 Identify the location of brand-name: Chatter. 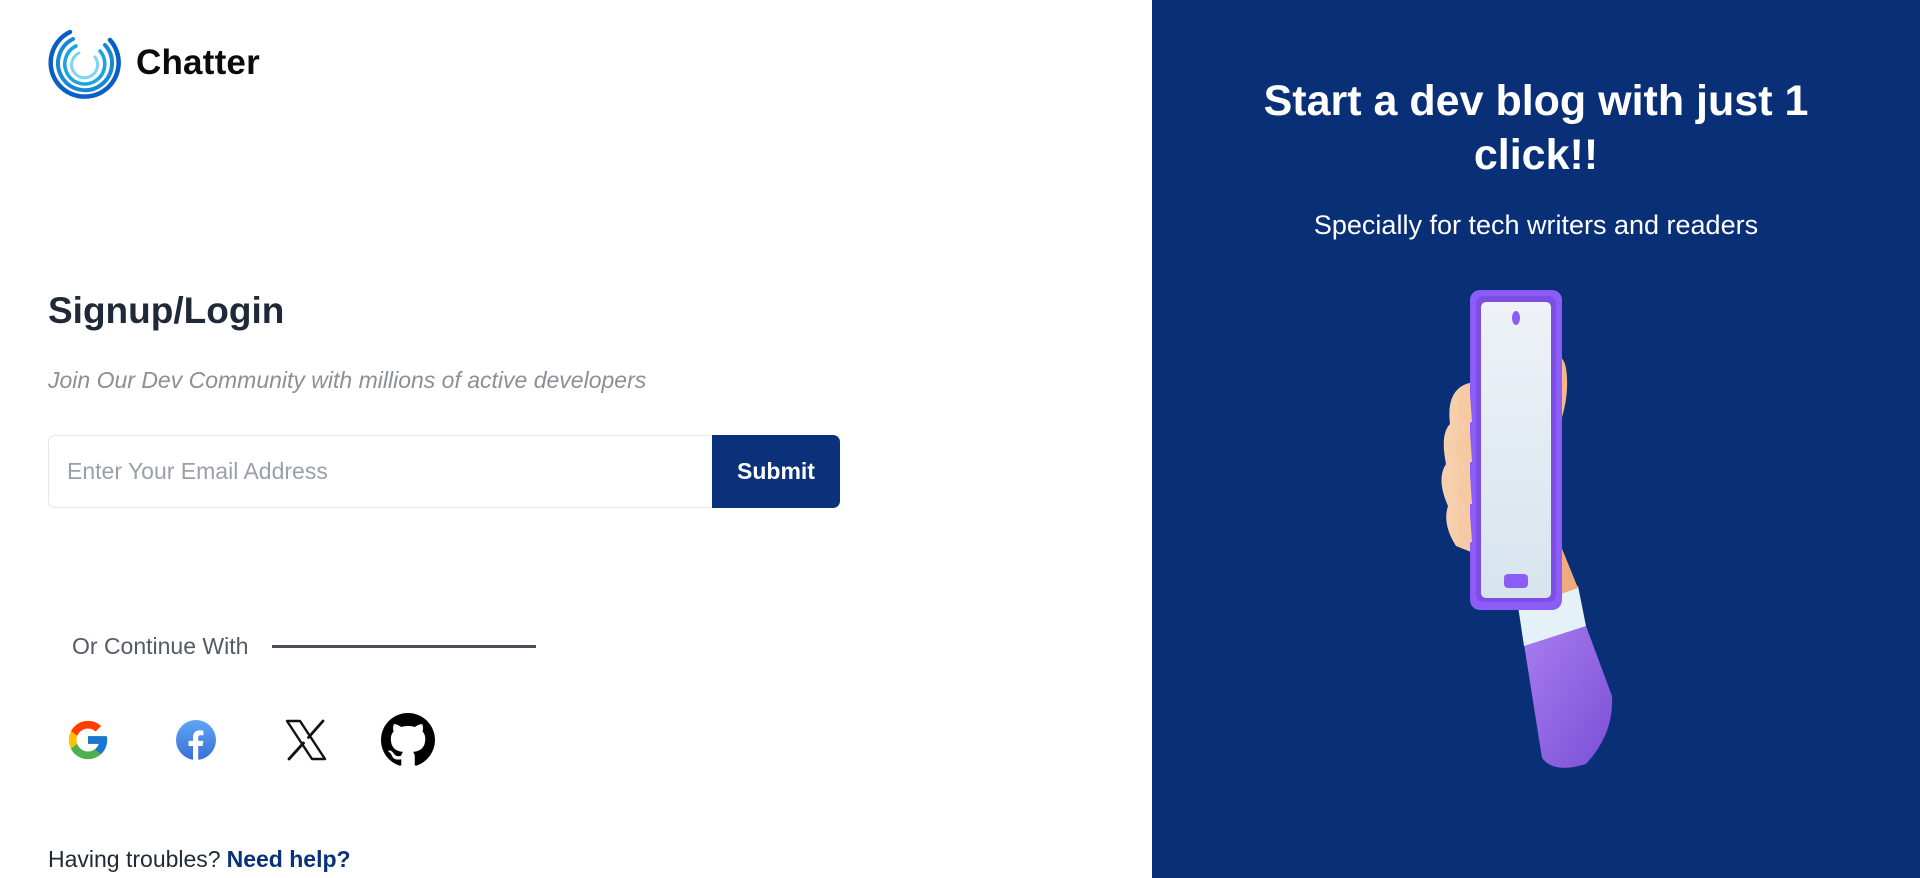
(198, 62).